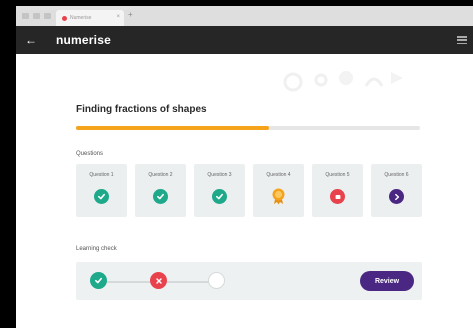 The image size is (473, 328). I want to click on lesson-progress-bar, so click(248, 128).